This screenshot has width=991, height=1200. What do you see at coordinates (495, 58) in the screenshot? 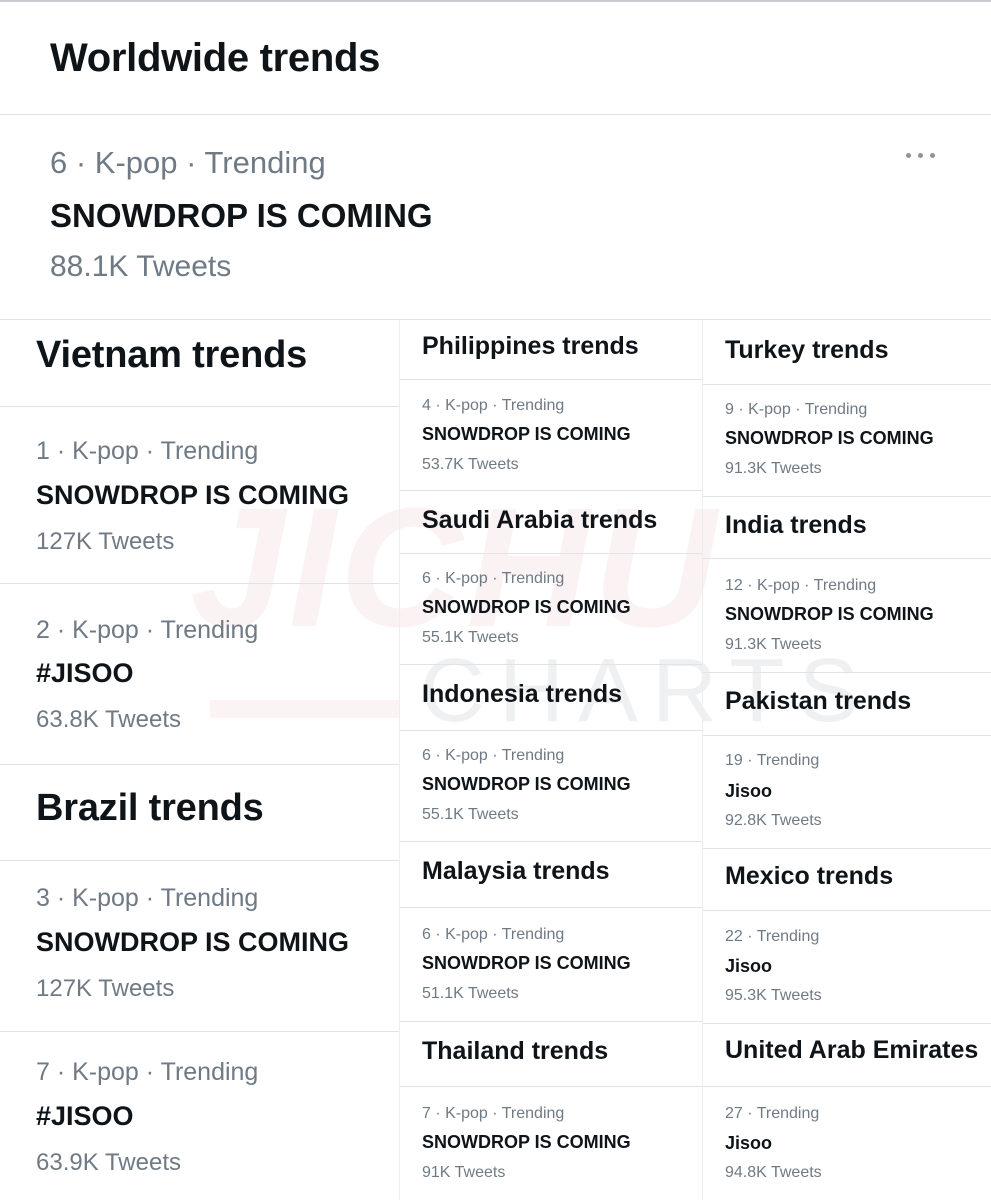
I see `worldwide-header: Worldwide trends` at bounding box center [495, 58].